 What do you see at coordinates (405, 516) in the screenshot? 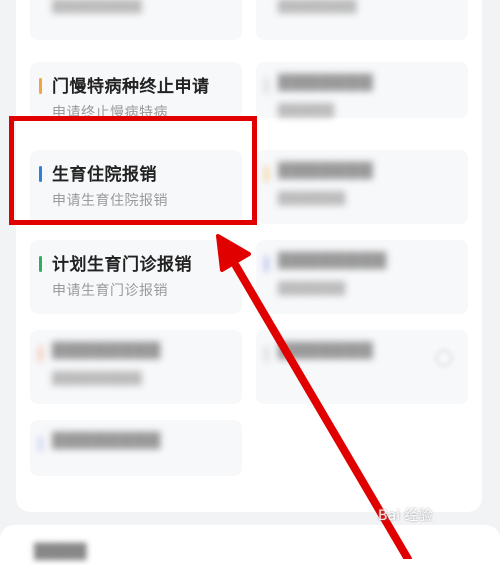
I see `watermark: Bai 经验` at bounding box center [405, 516].